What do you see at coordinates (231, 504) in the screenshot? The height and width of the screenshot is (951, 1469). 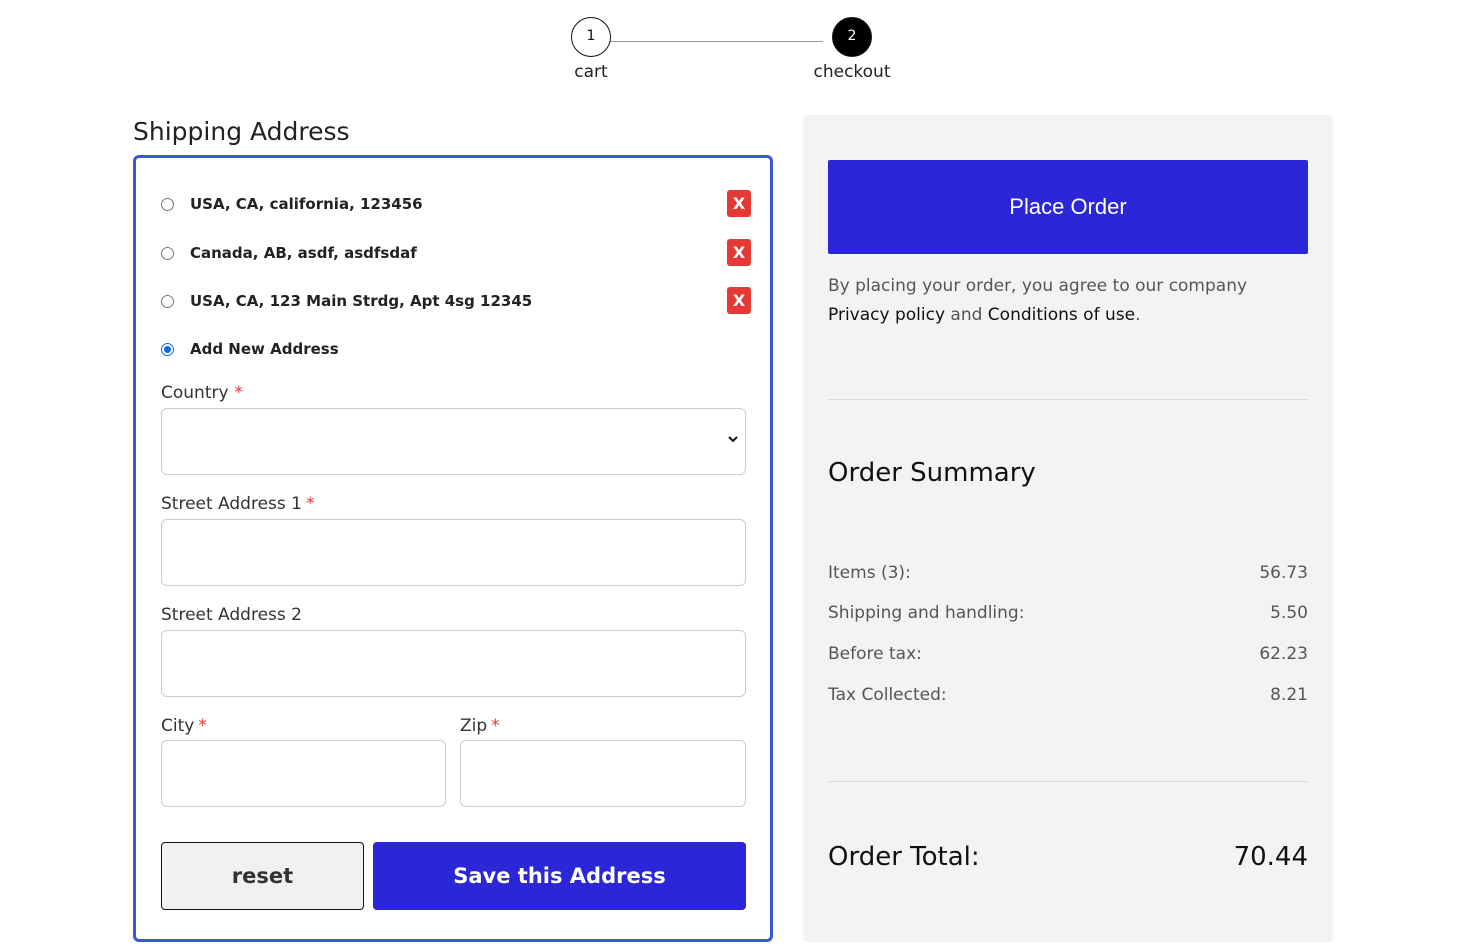 I see `street-address-1-label-text: Street Address 1` at bounding box center [231, 504].